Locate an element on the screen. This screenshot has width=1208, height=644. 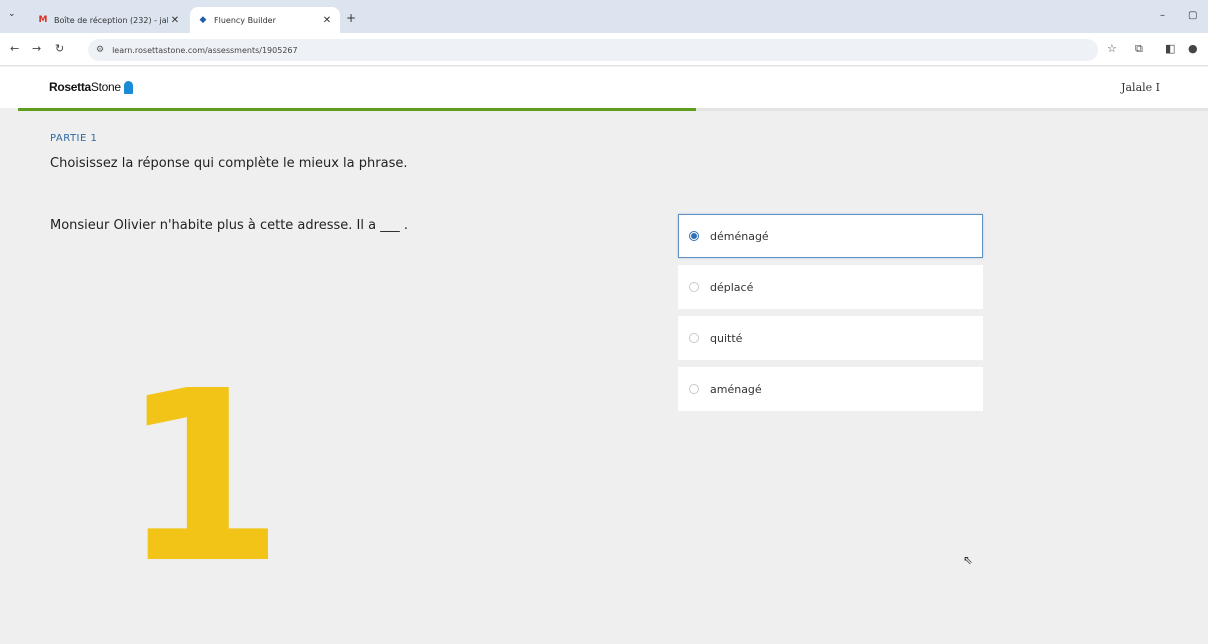
option-label: aménagé is located at coordinates (736, 389).